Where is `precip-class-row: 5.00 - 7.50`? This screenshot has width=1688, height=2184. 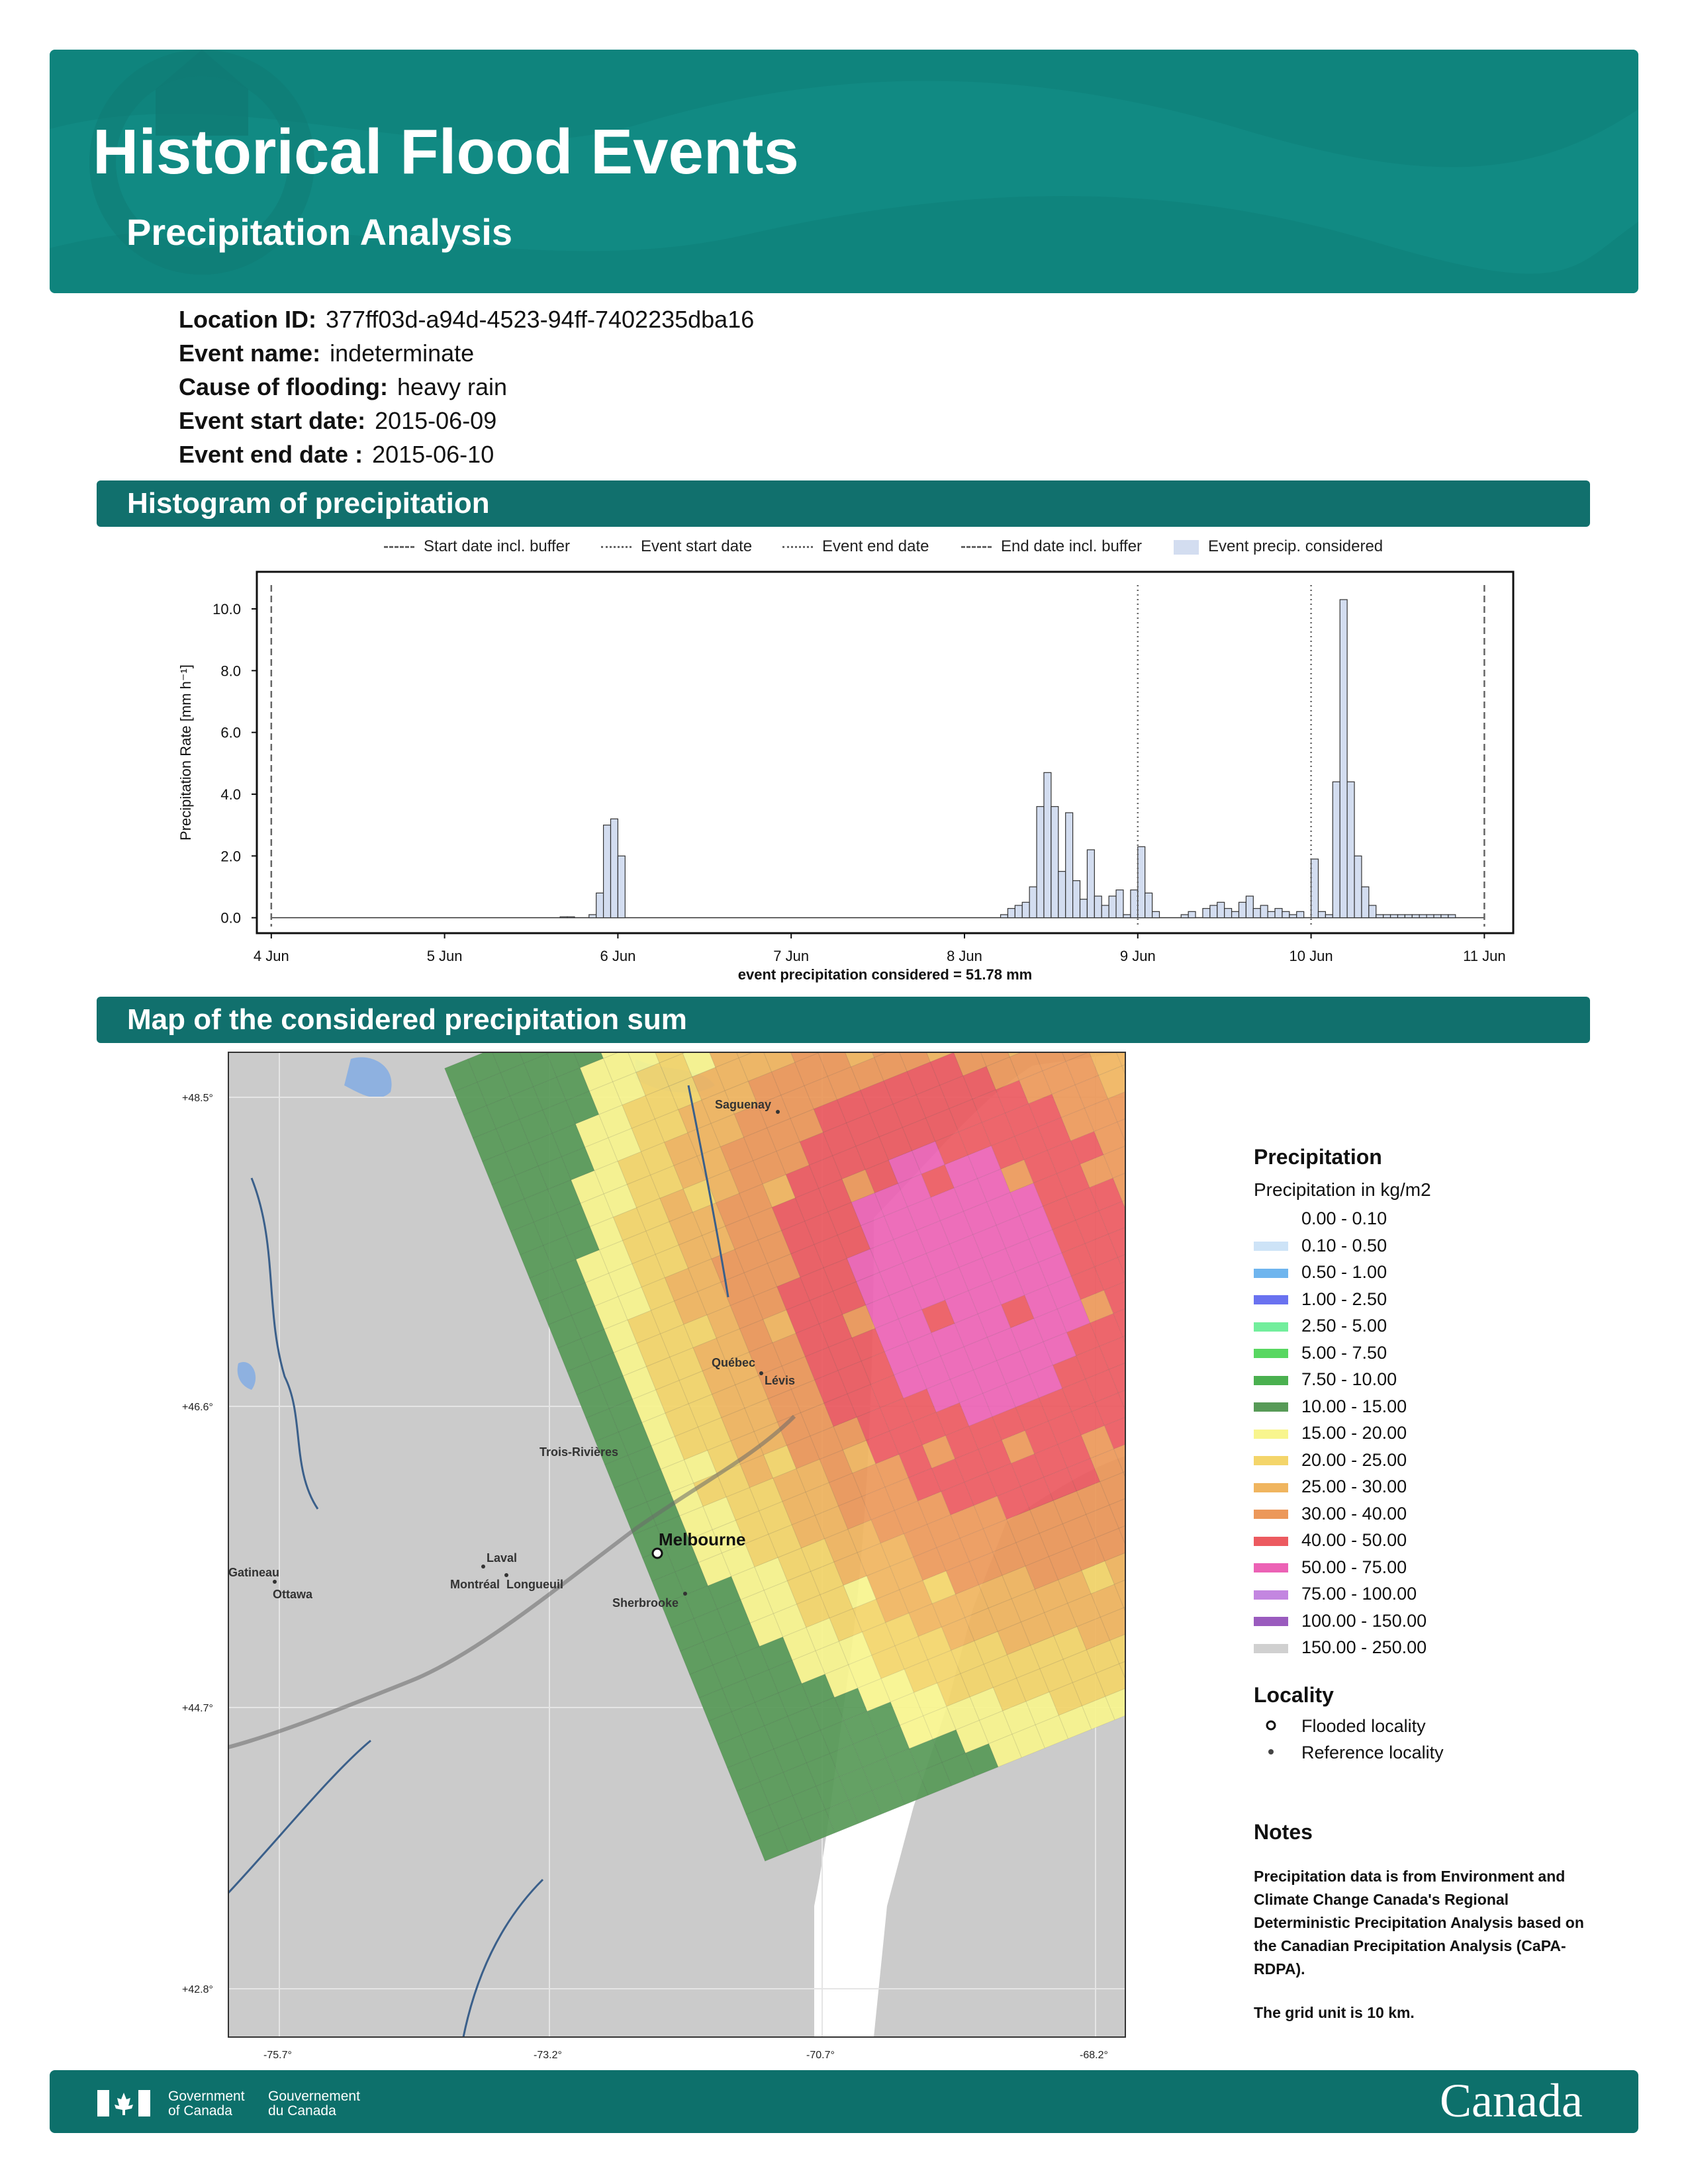
precip-class-row: 5.00 - 7.50 is located at coordinates (1320, 1353).